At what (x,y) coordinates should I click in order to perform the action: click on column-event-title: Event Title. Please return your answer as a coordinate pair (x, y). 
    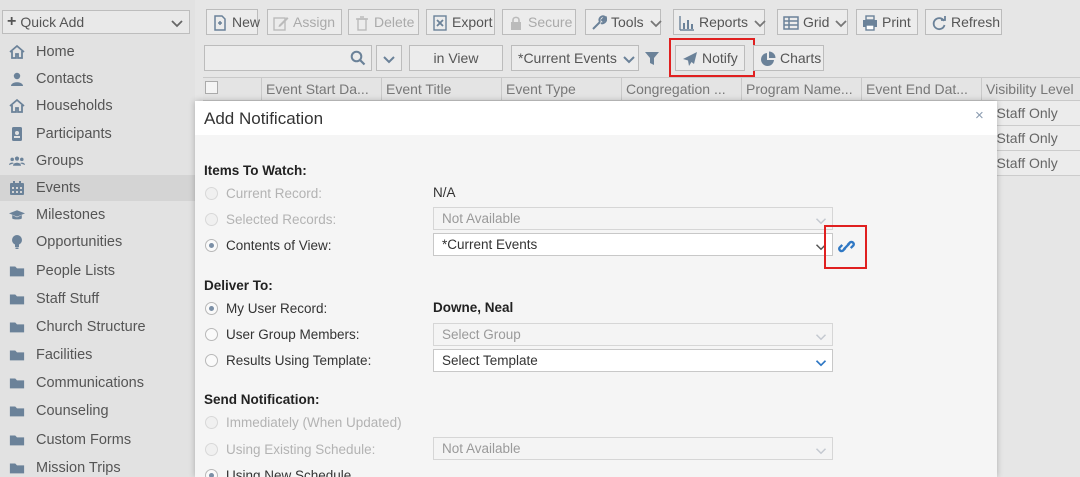
    Looking at the image, I should click on (441, 89).